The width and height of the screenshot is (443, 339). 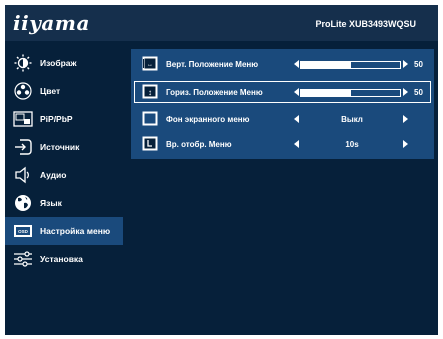 I want to click on color-palette-icon, so click(x=23, y=91).